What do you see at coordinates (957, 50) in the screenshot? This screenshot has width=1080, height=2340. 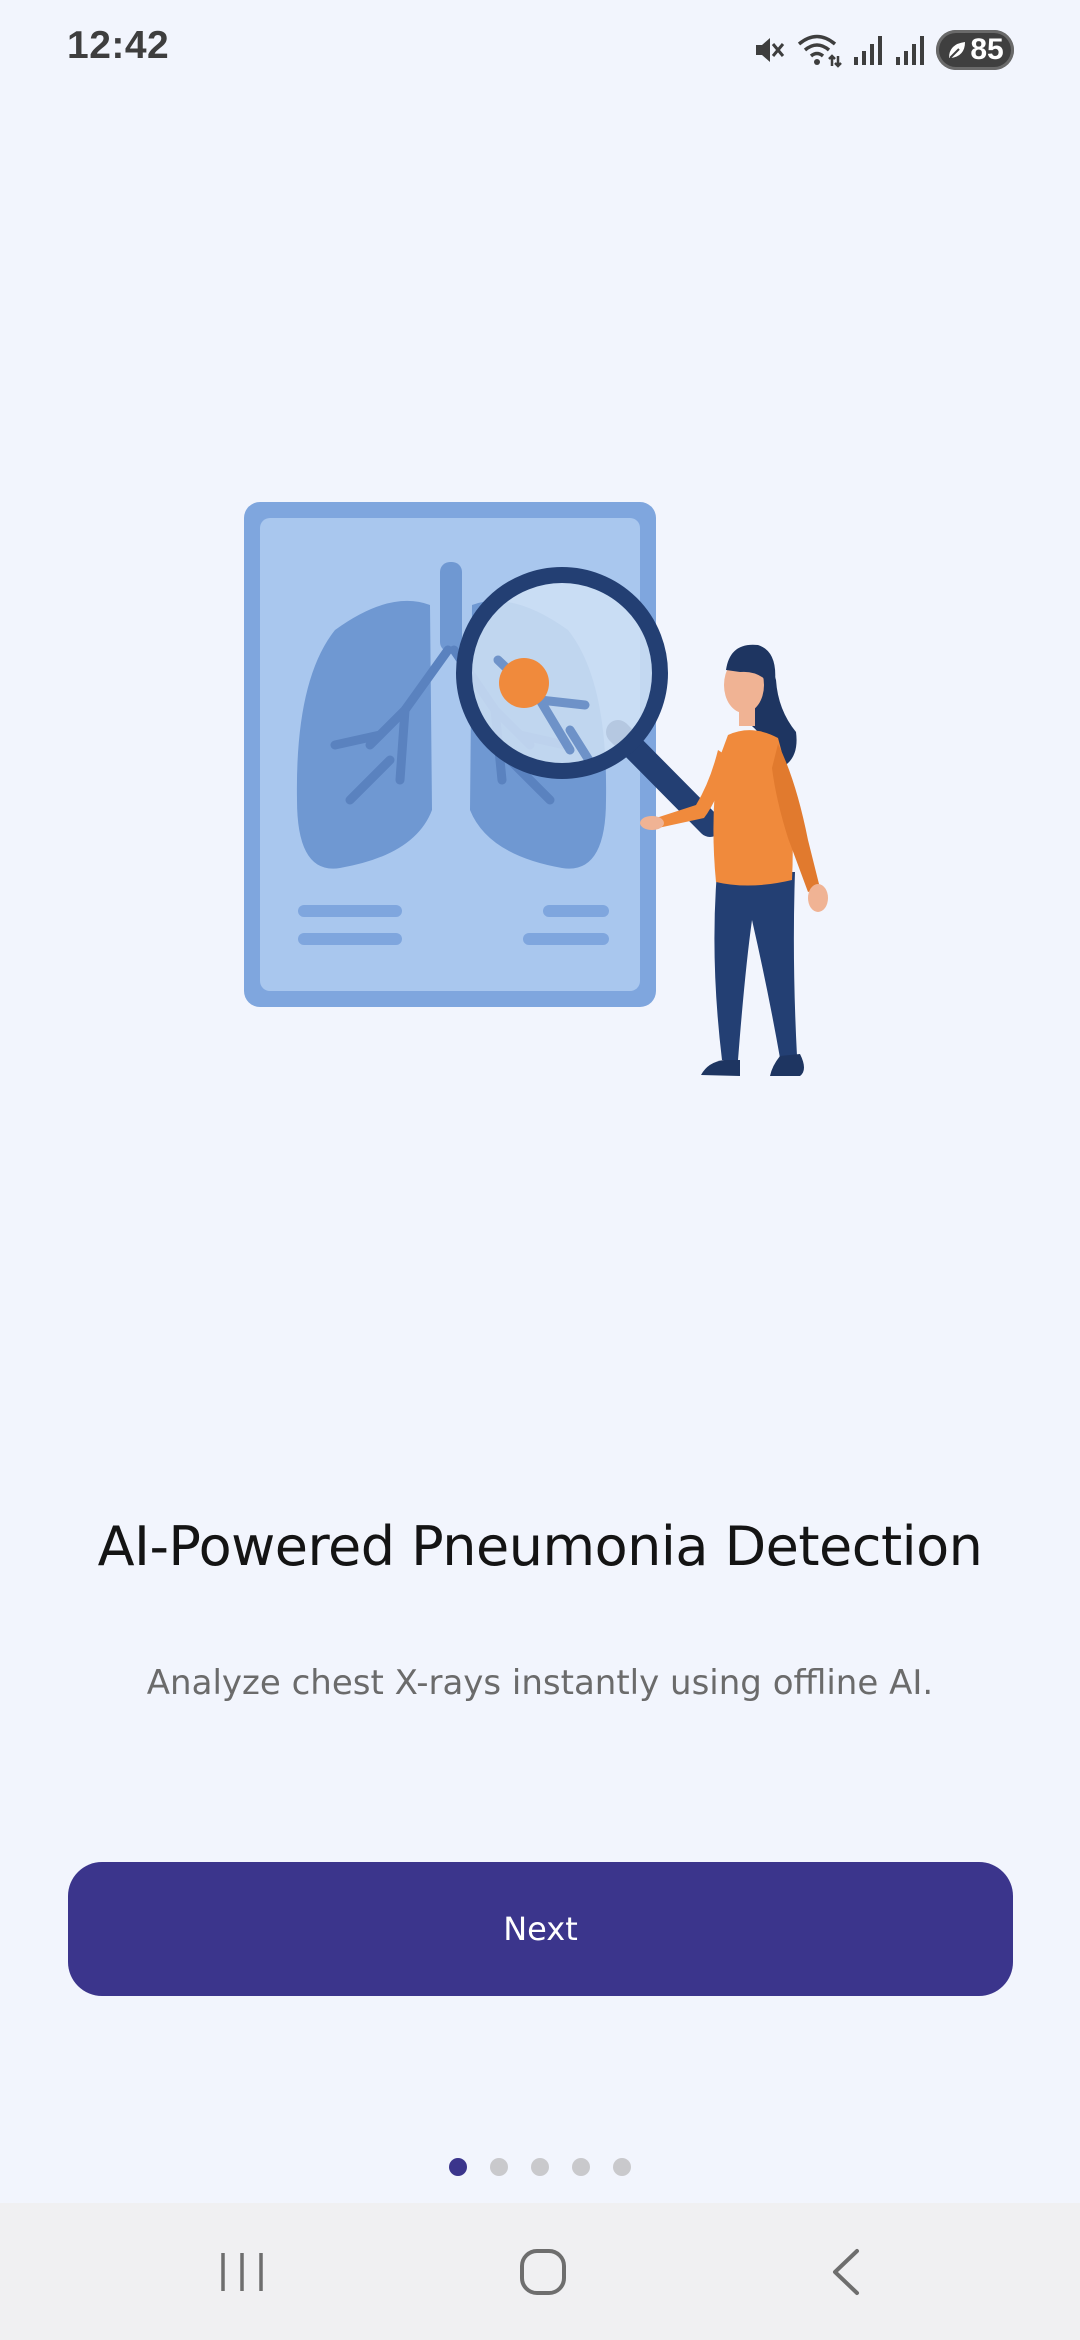 I see `battery-saver-icon` at bounding box center [957, 50].